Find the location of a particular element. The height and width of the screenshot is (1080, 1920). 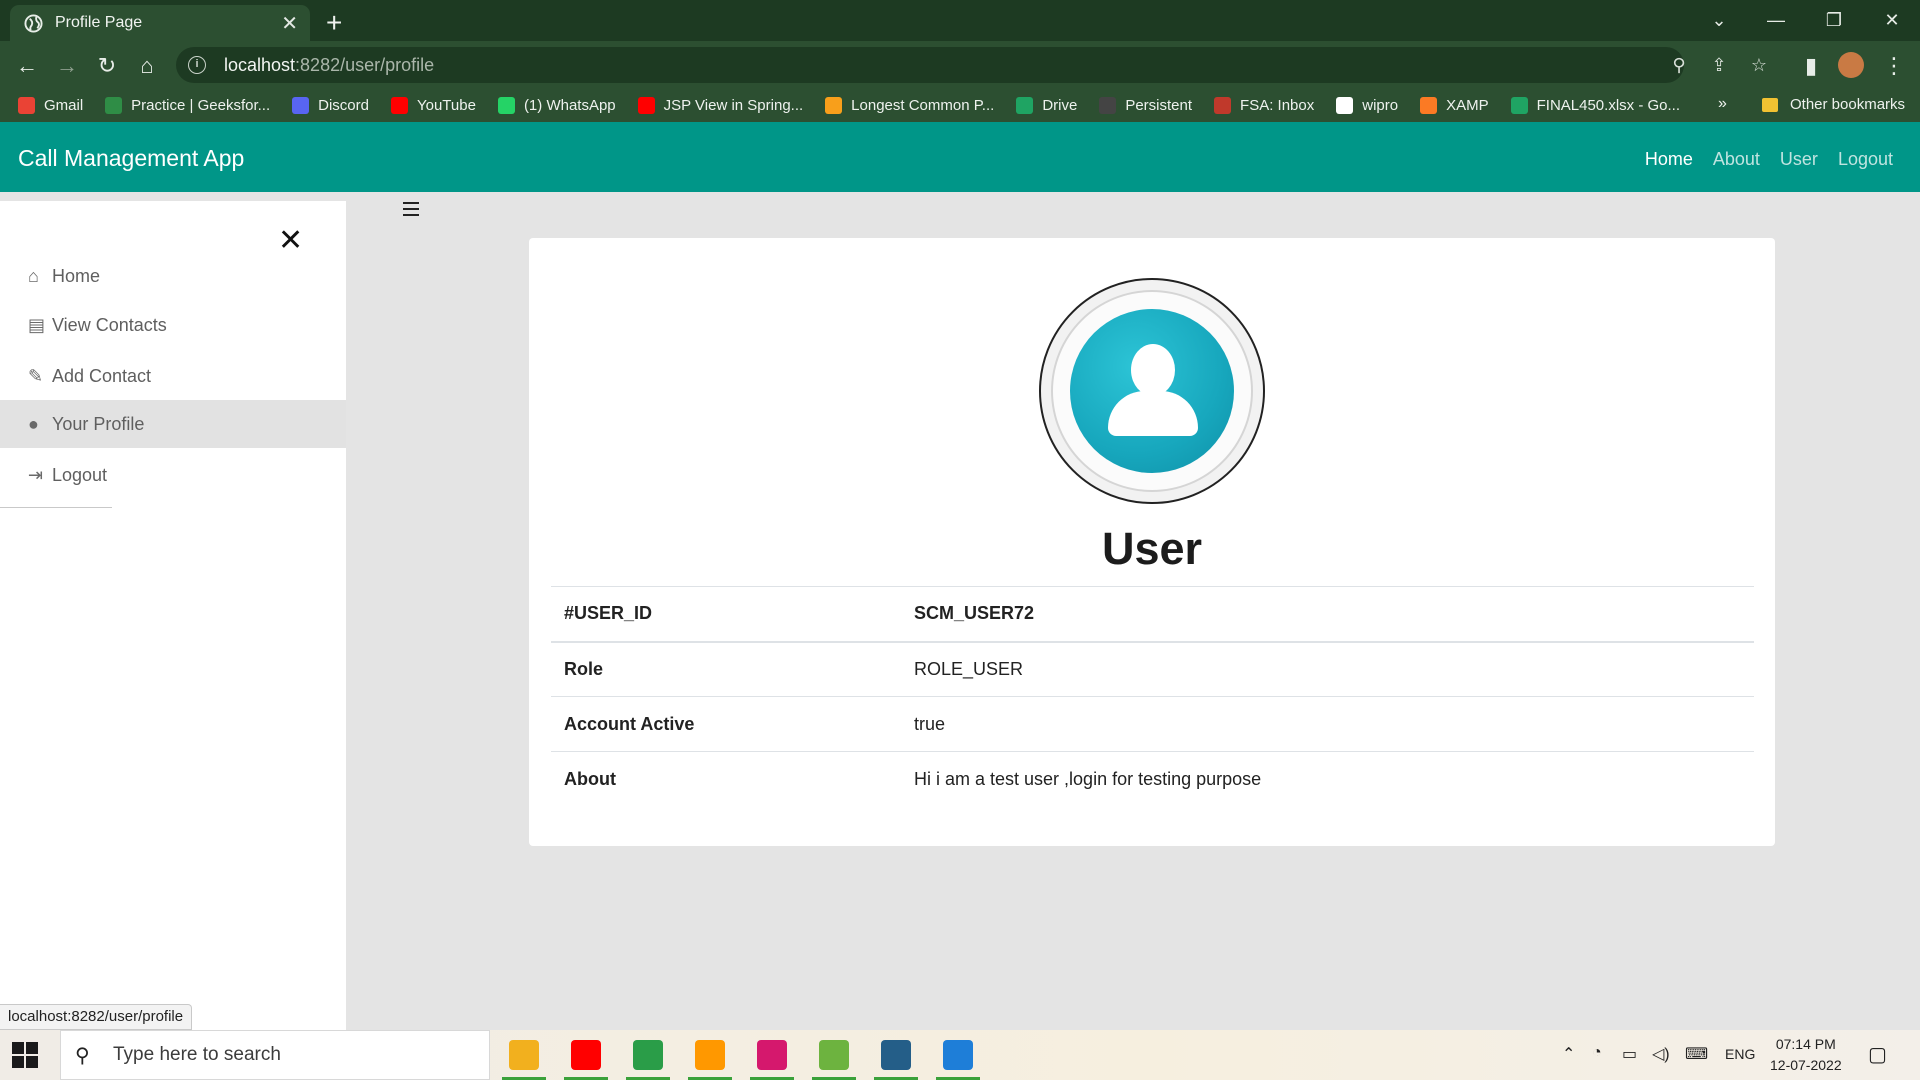

sidebar-item-label: Add Contact is located at coordinates (102, 375).